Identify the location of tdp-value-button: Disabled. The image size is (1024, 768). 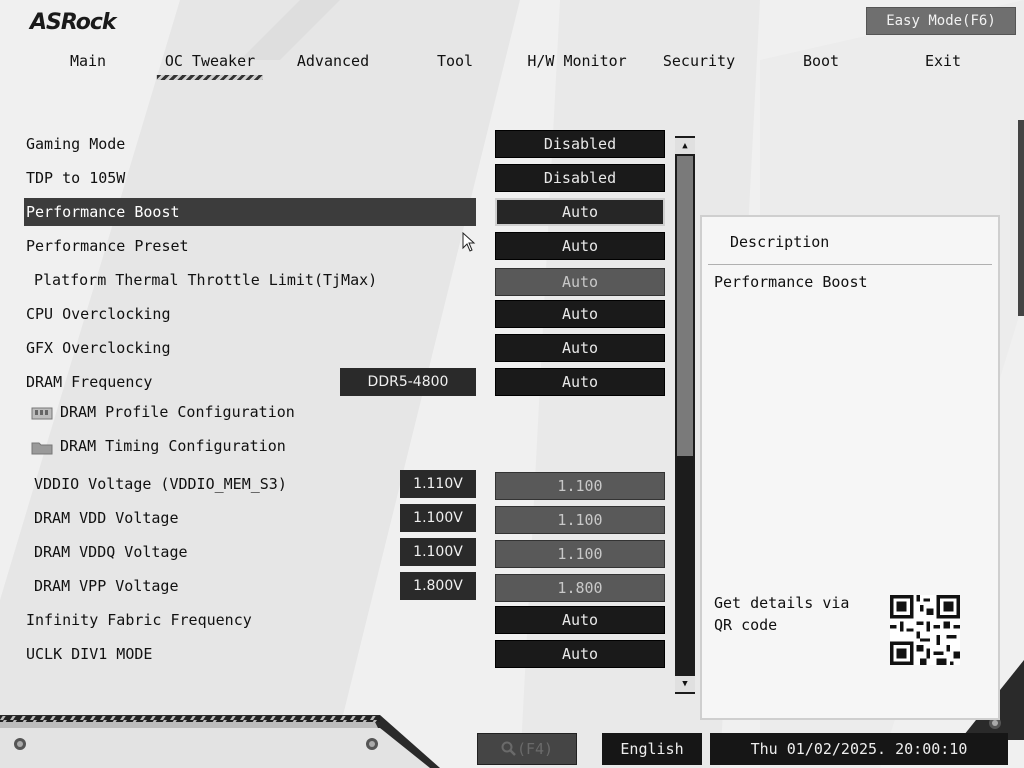
(580, 178).